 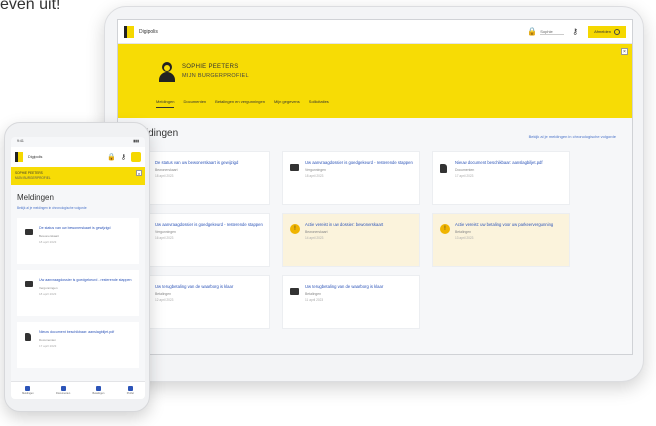 I want to click on tab-gegevens: Mijn gegevens, so click(x=287, y=103).